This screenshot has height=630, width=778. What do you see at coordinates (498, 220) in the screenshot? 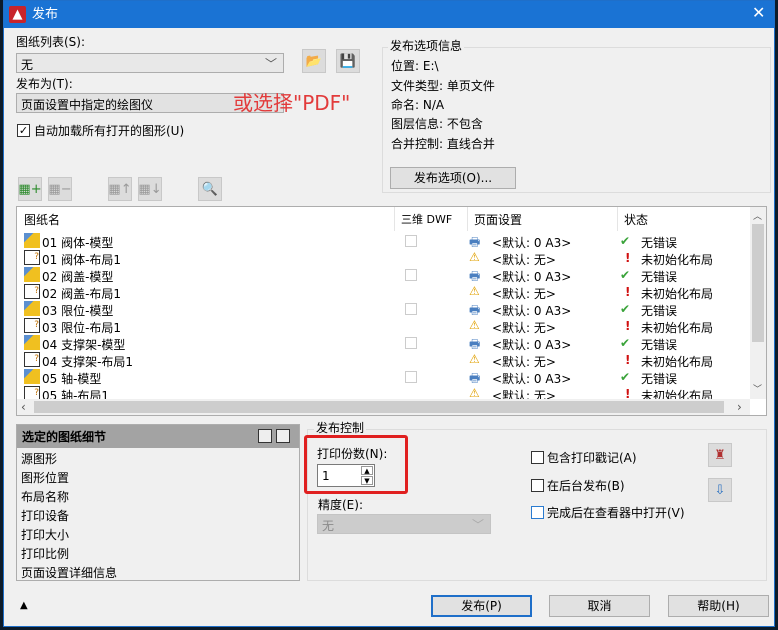
I see `header-page-setup: 页面设置` at bounding box center [498, 220].